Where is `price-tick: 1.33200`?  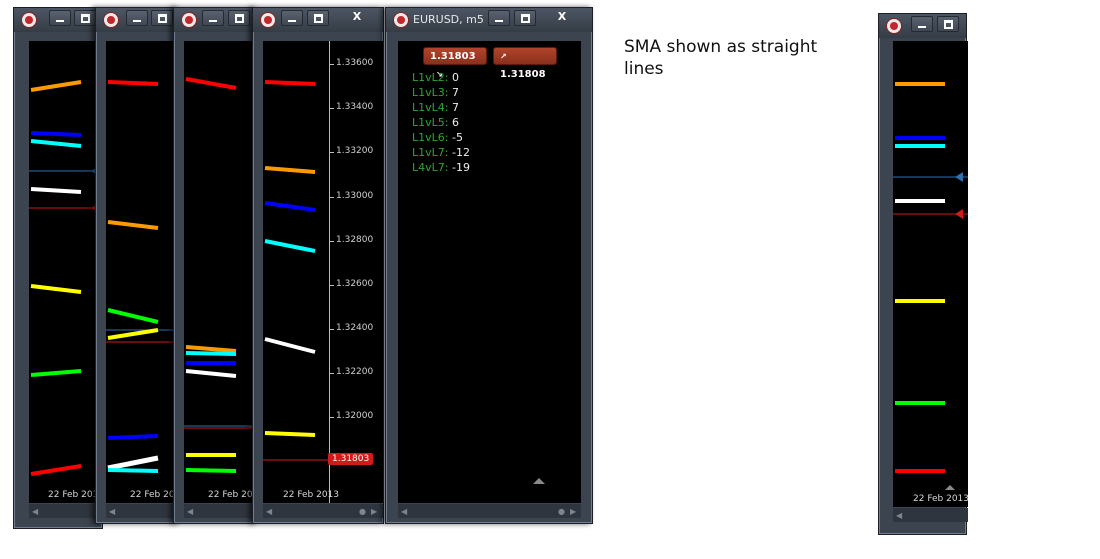
price-tick: 1.33200 is located at coordinates (355, 151).